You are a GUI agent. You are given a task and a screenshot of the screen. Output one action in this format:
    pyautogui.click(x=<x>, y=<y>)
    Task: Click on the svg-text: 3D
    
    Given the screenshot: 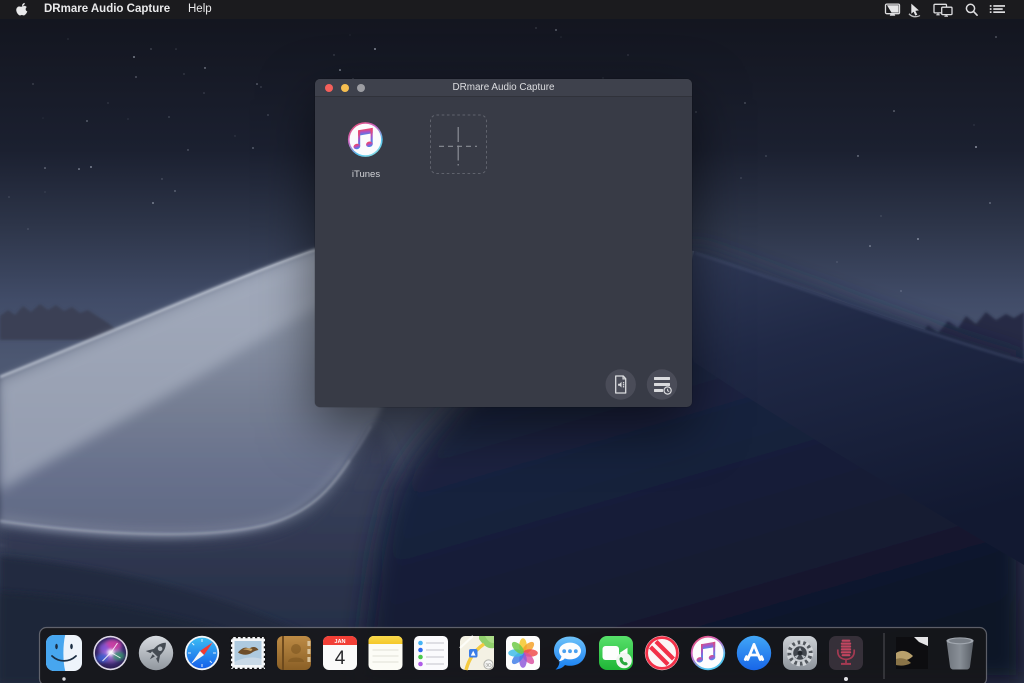 What is the action you would take?
    pyautogui.click(x=488, y=666)
    